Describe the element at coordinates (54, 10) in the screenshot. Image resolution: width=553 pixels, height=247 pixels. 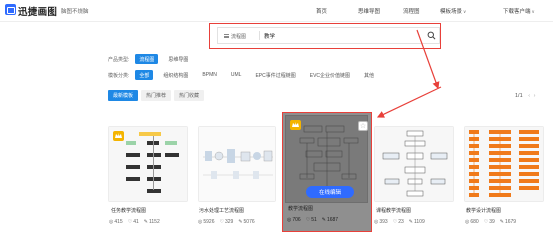
I see `logo-divider` at that location.